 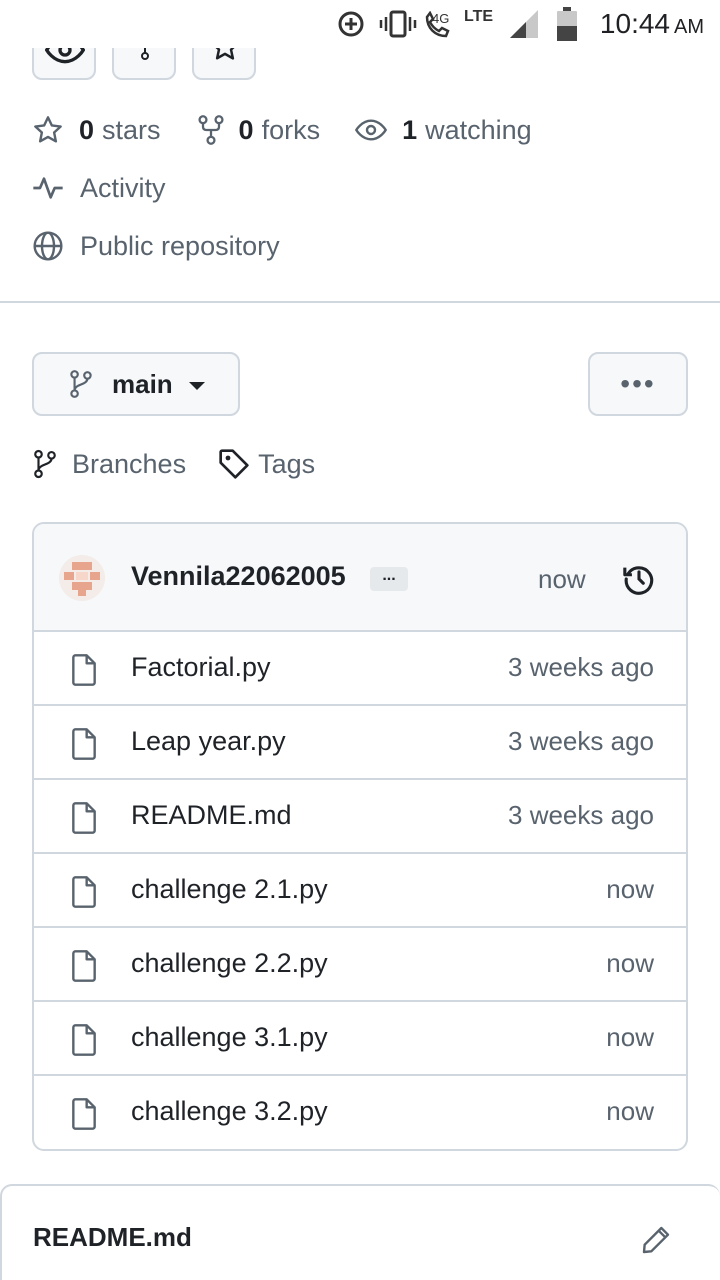 I want to click on pulse-icon, so click(x=48, y=188).